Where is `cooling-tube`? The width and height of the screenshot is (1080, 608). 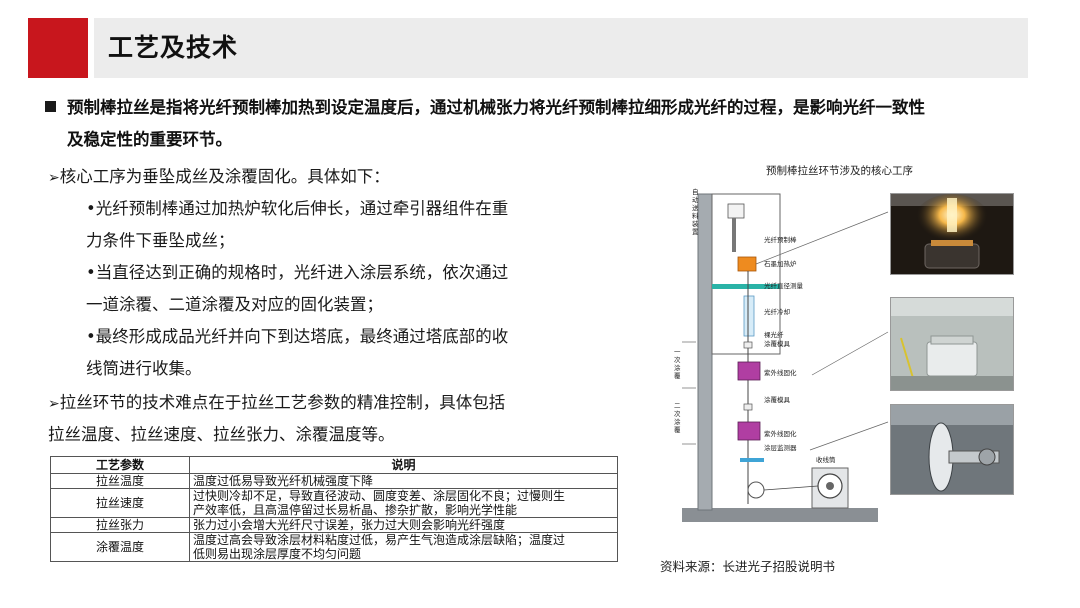 cooling-tube is located at coordinates (749, 316).